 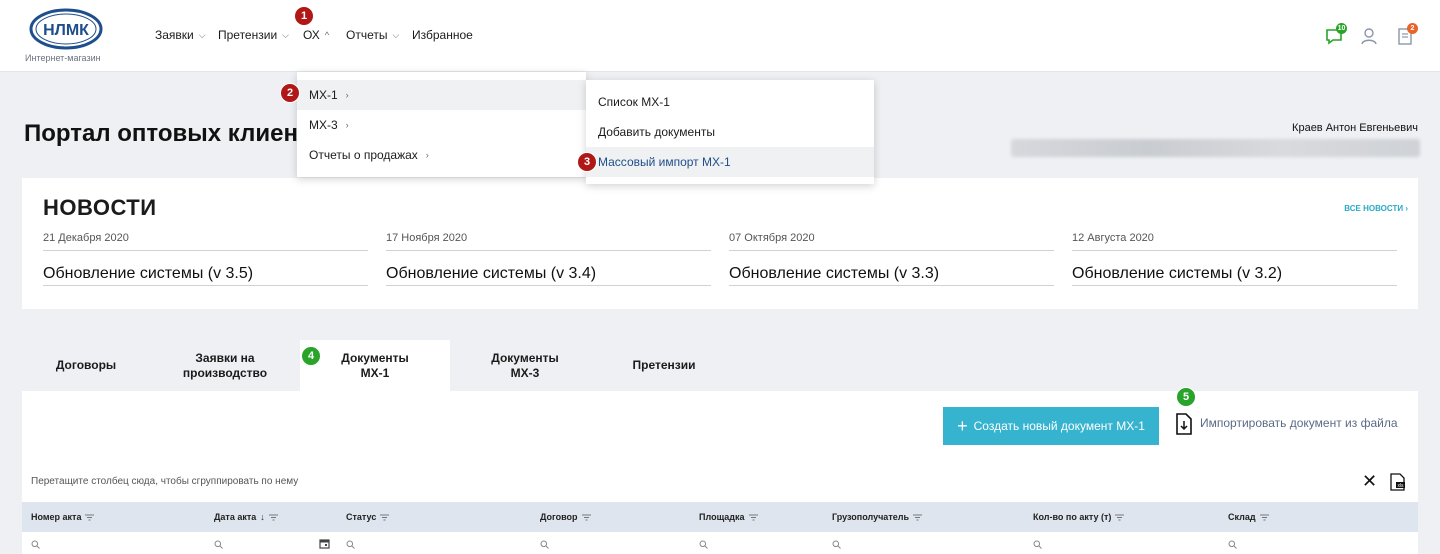 I want to click on nav-otchety: Отчеты ⌵, so click(x=372, y=35).